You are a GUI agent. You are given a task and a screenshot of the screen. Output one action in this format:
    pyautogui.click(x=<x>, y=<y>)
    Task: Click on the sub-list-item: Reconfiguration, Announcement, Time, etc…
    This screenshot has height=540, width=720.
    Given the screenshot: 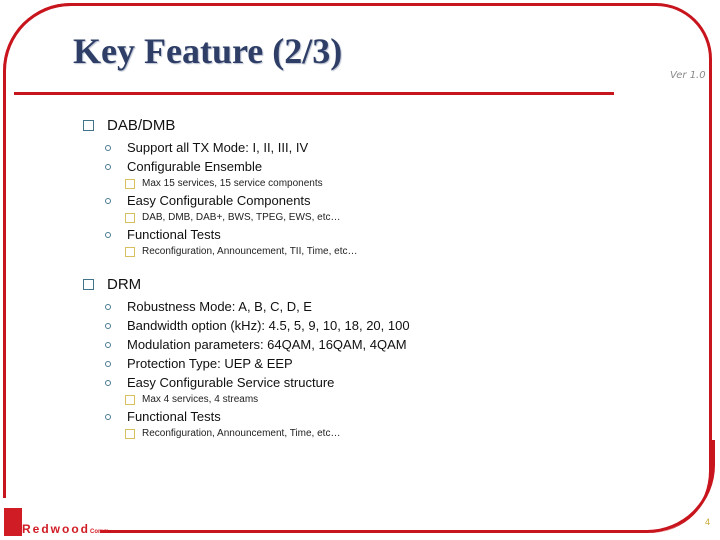 What is the action you would take?
    pyautogui.click(x=383, y=433)
    